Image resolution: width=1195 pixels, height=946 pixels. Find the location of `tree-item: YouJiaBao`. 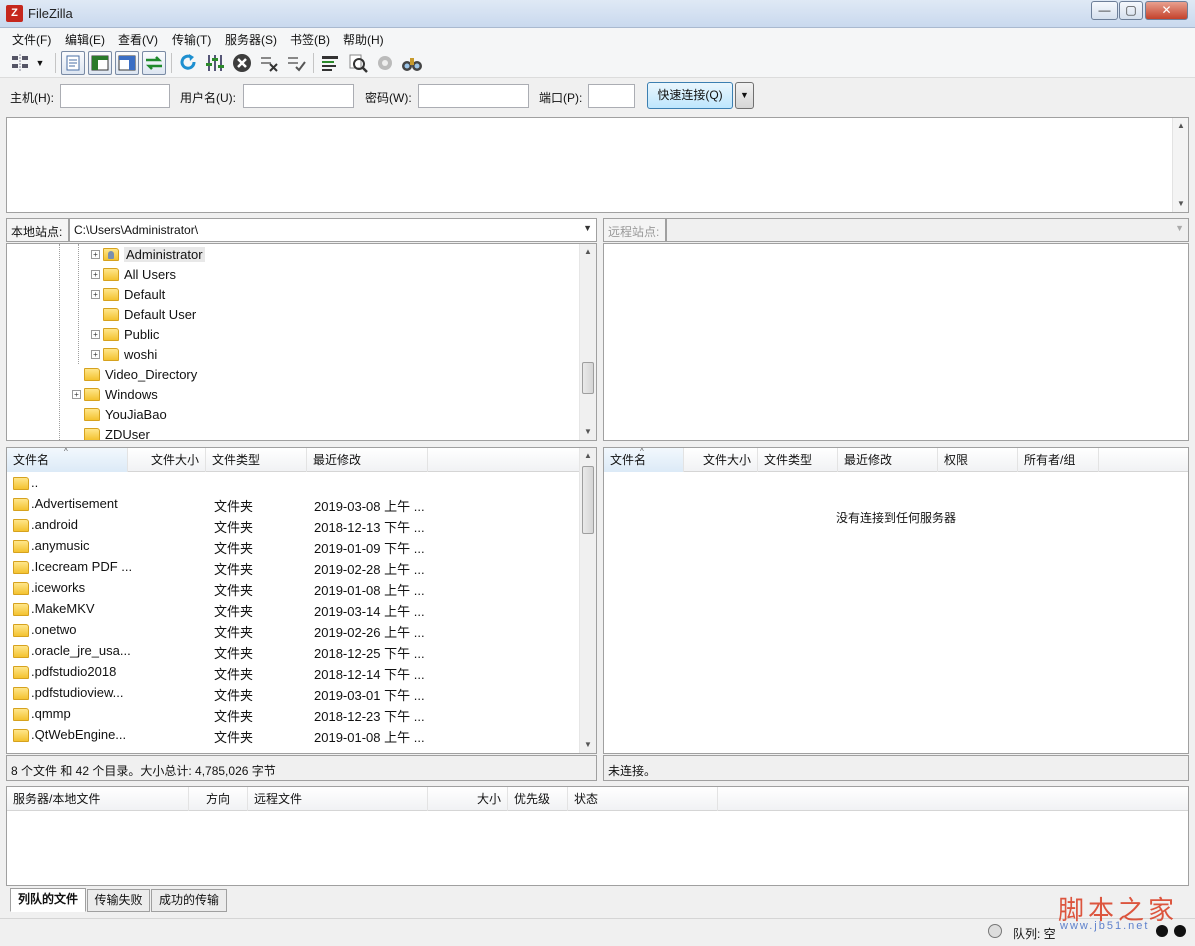

tree-item: YouJiaBao is located at coordinates (119, 414).